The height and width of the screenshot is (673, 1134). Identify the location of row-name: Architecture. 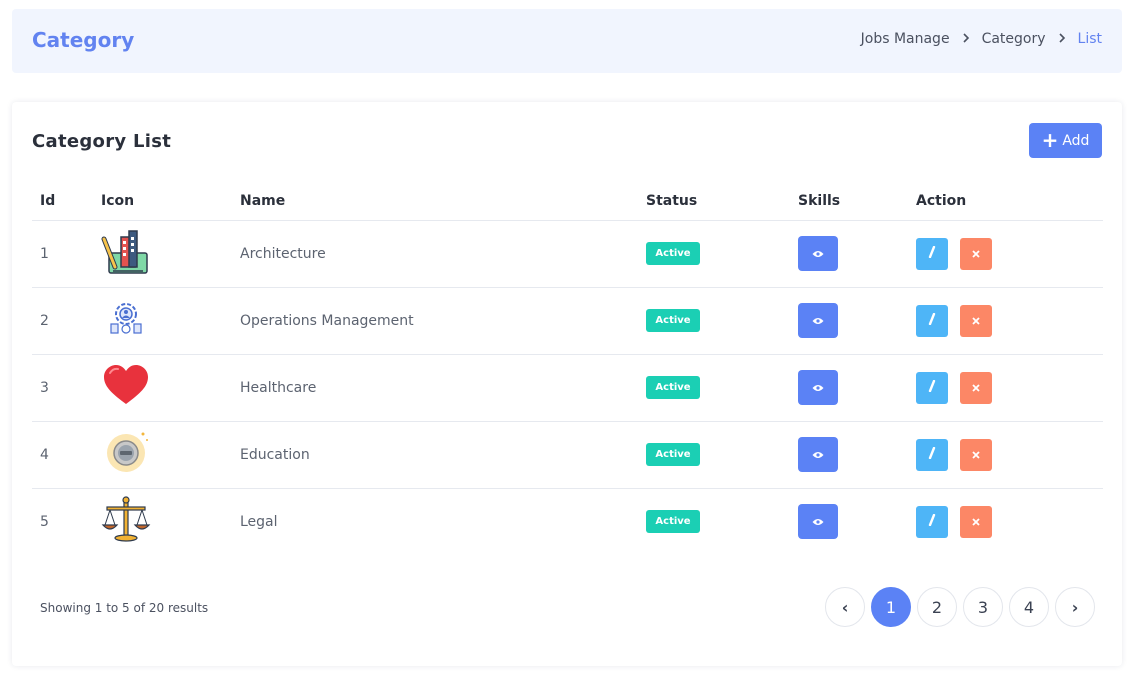
(435, 254).